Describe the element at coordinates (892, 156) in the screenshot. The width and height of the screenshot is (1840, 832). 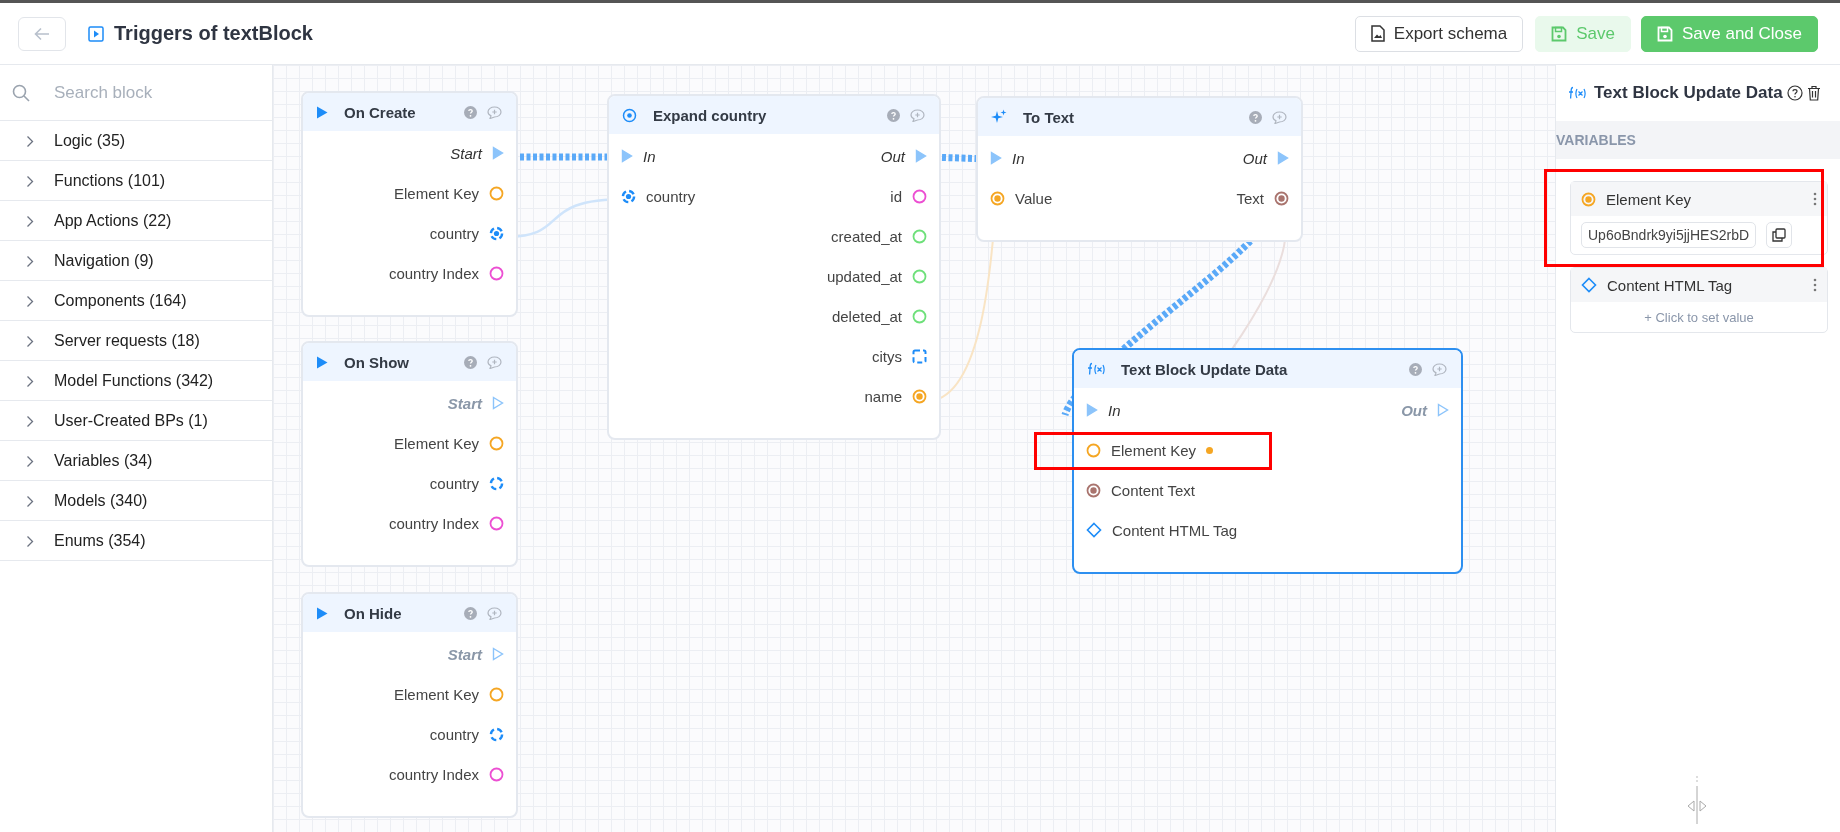
I see `pin-label: Out` at that location.